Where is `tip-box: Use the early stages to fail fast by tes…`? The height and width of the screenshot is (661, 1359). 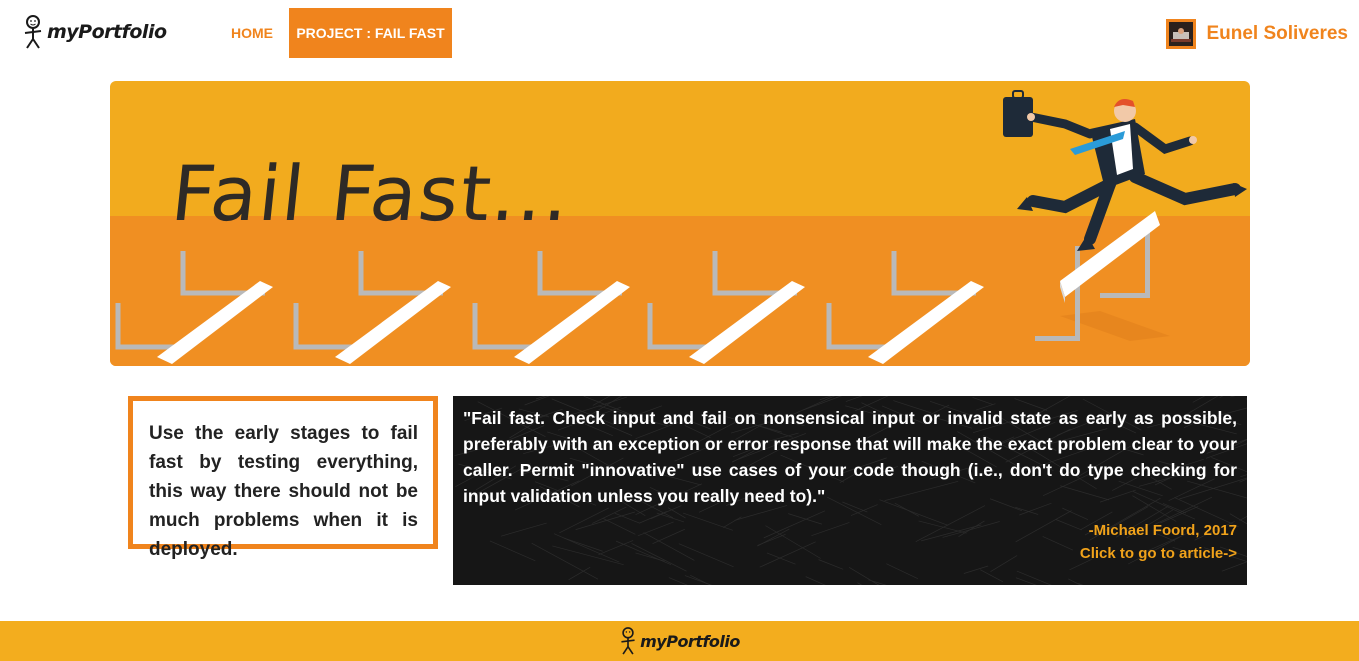 tip-box: Use the early stages to fail fast by tes… is located at coordinates (283, 478).